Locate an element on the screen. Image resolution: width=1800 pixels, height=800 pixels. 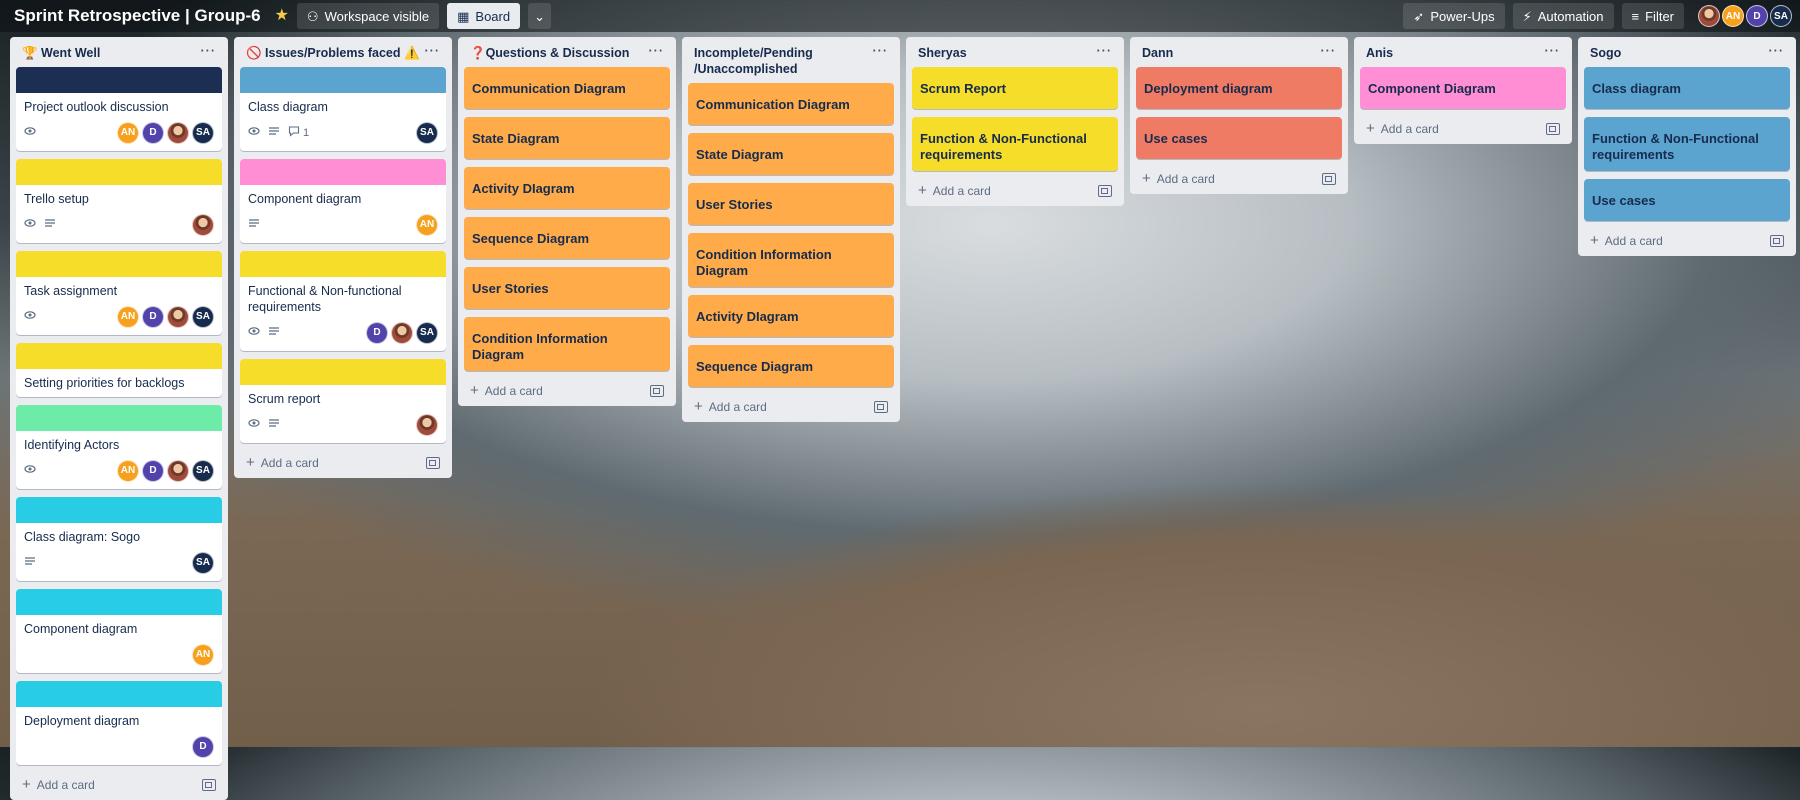
list-header: Incomplete/Pending /Unaccomplished ··· is located at coordinates (791, 60).